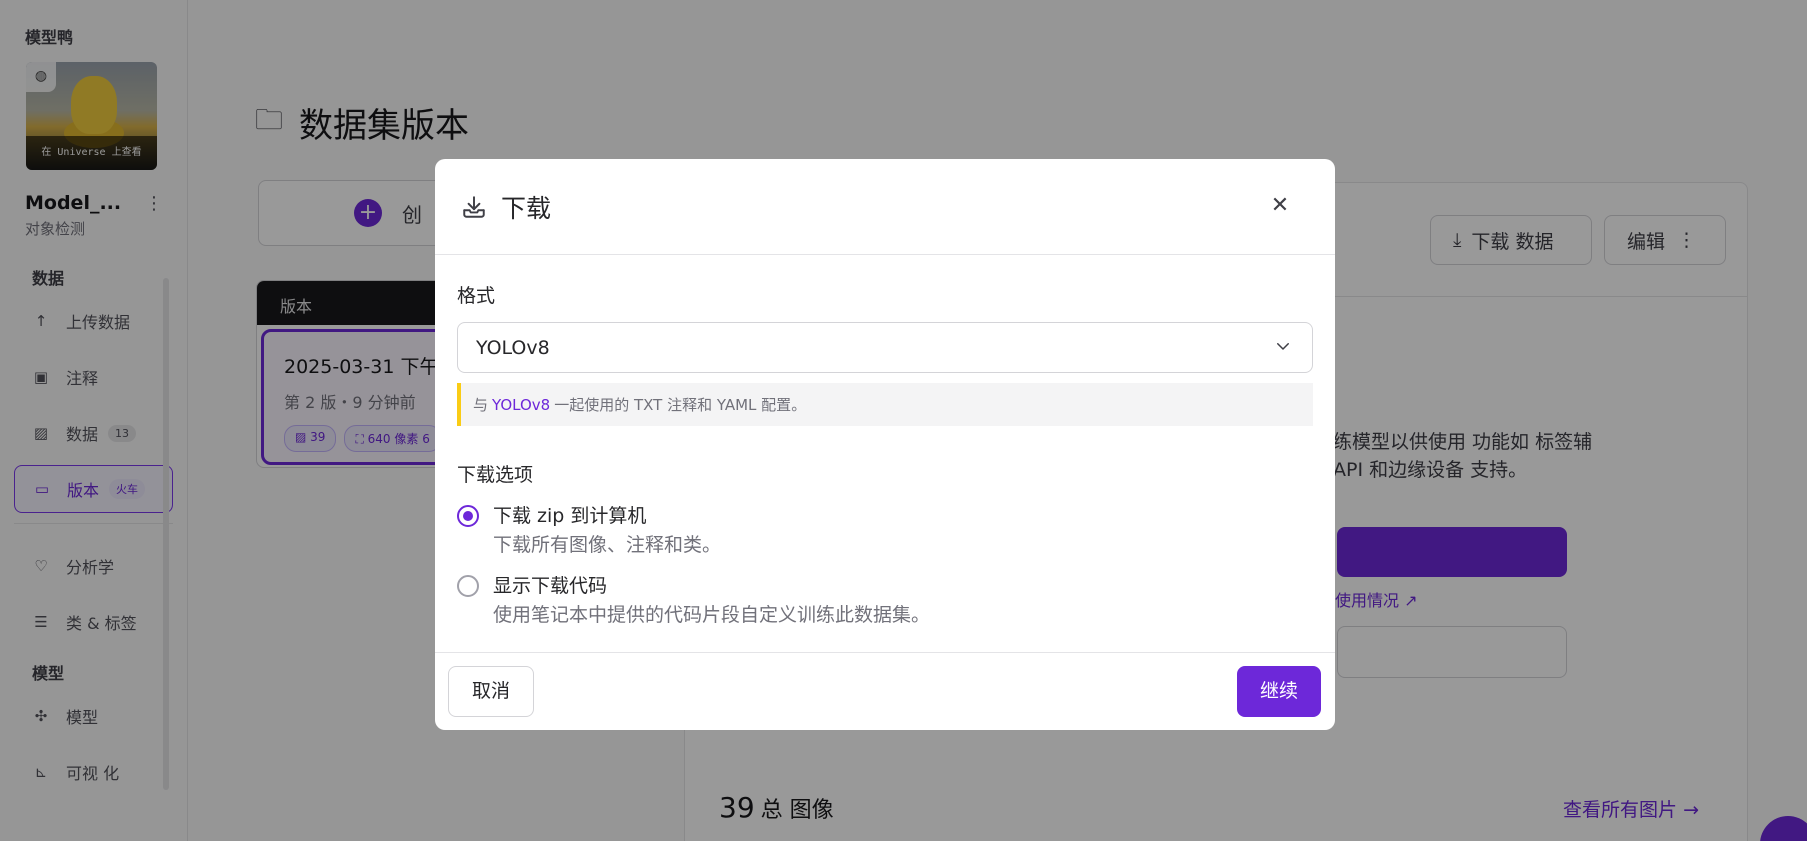 Image resolution: width=1807 pixels, height=841 pixels. Describe the element at coordinates (885, 691) in the screenshot. I see `modal-footer: 取消 继续` at that location.